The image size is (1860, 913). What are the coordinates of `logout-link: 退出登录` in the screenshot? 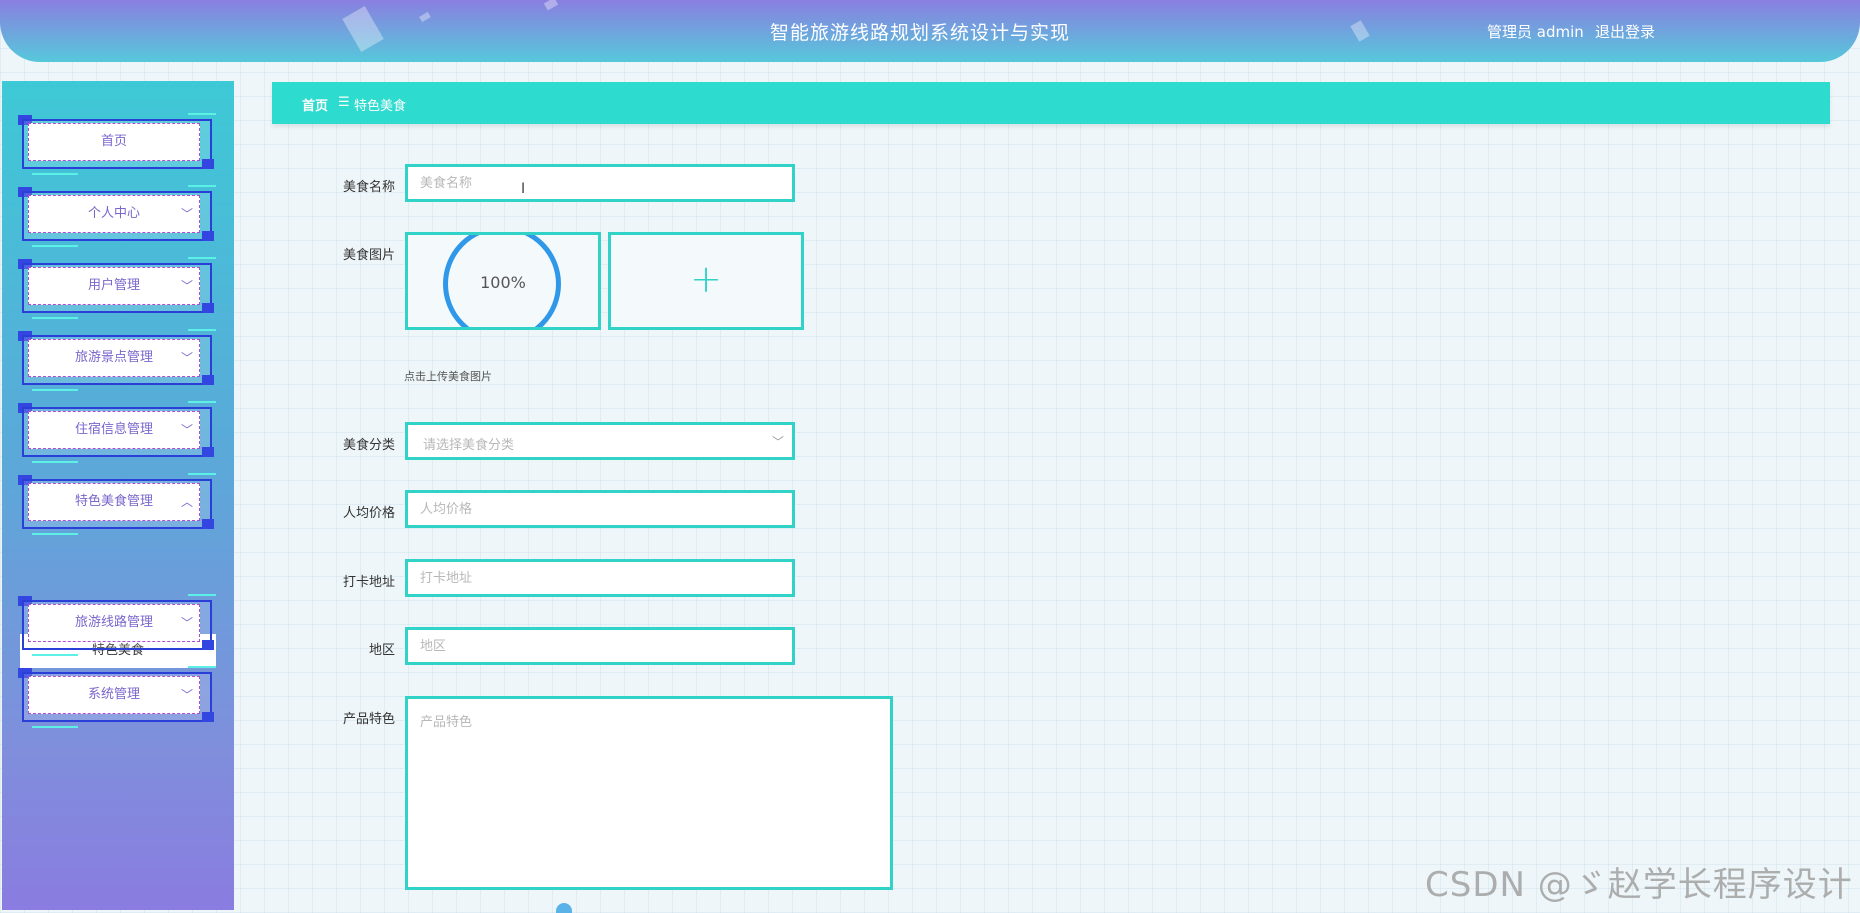 It's located at (1625, 31).